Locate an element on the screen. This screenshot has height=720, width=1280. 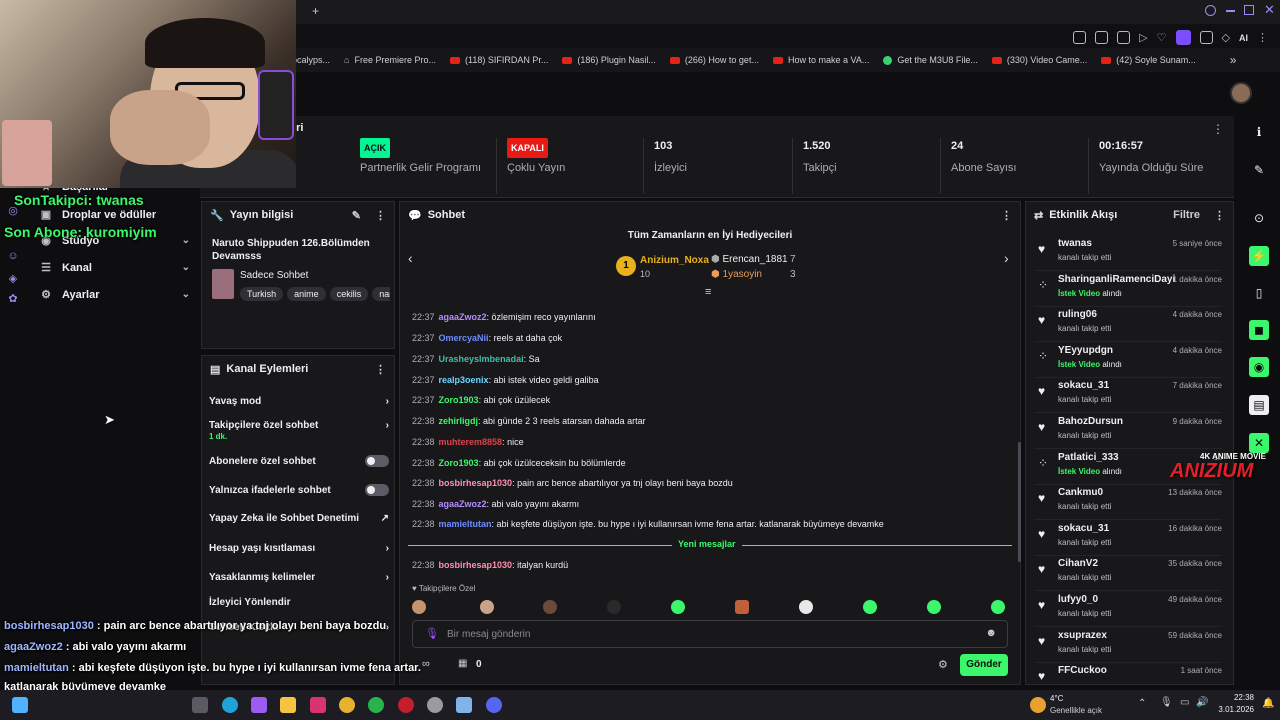
message-username: zehirligdj is located at coordinates (459, 421).